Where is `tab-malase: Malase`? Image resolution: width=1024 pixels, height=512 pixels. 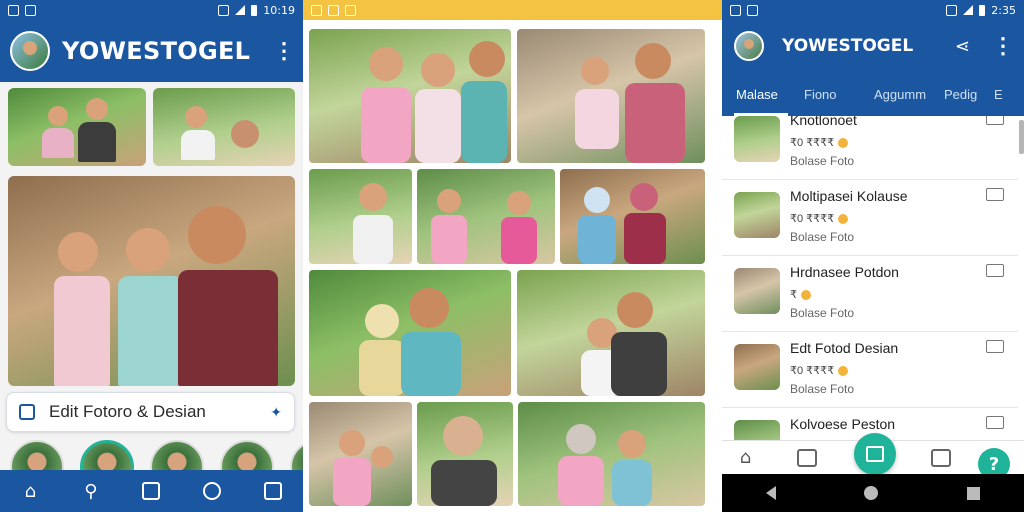
tab-malase: Malase is located at coordinates (761, 101).